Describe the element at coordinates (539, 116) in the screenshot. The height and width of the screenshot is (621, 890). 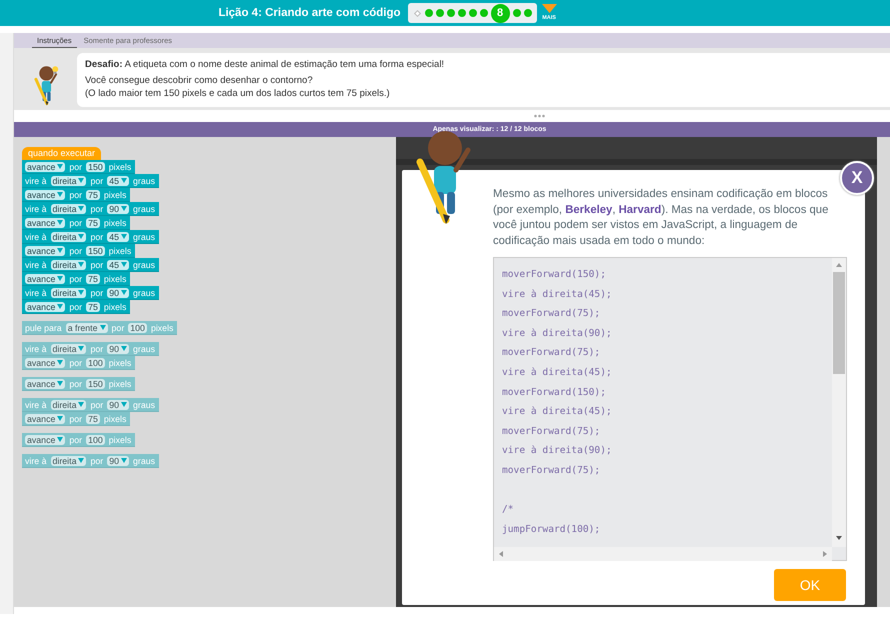
I see `resize-handle-icon` at that location.